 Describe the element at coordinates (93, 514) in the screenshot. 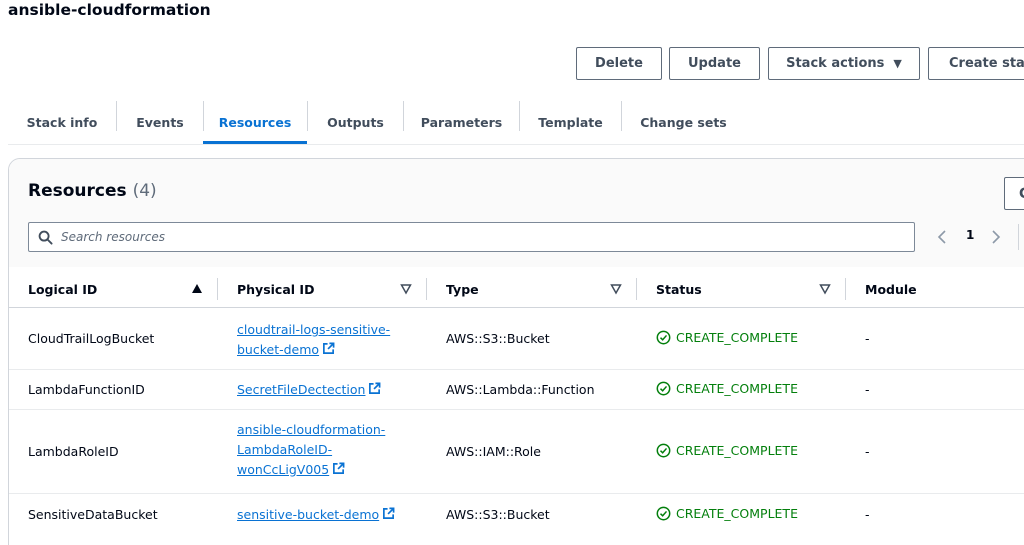

I see `logical-id-cell: SensitiveDataBucket` at that location.